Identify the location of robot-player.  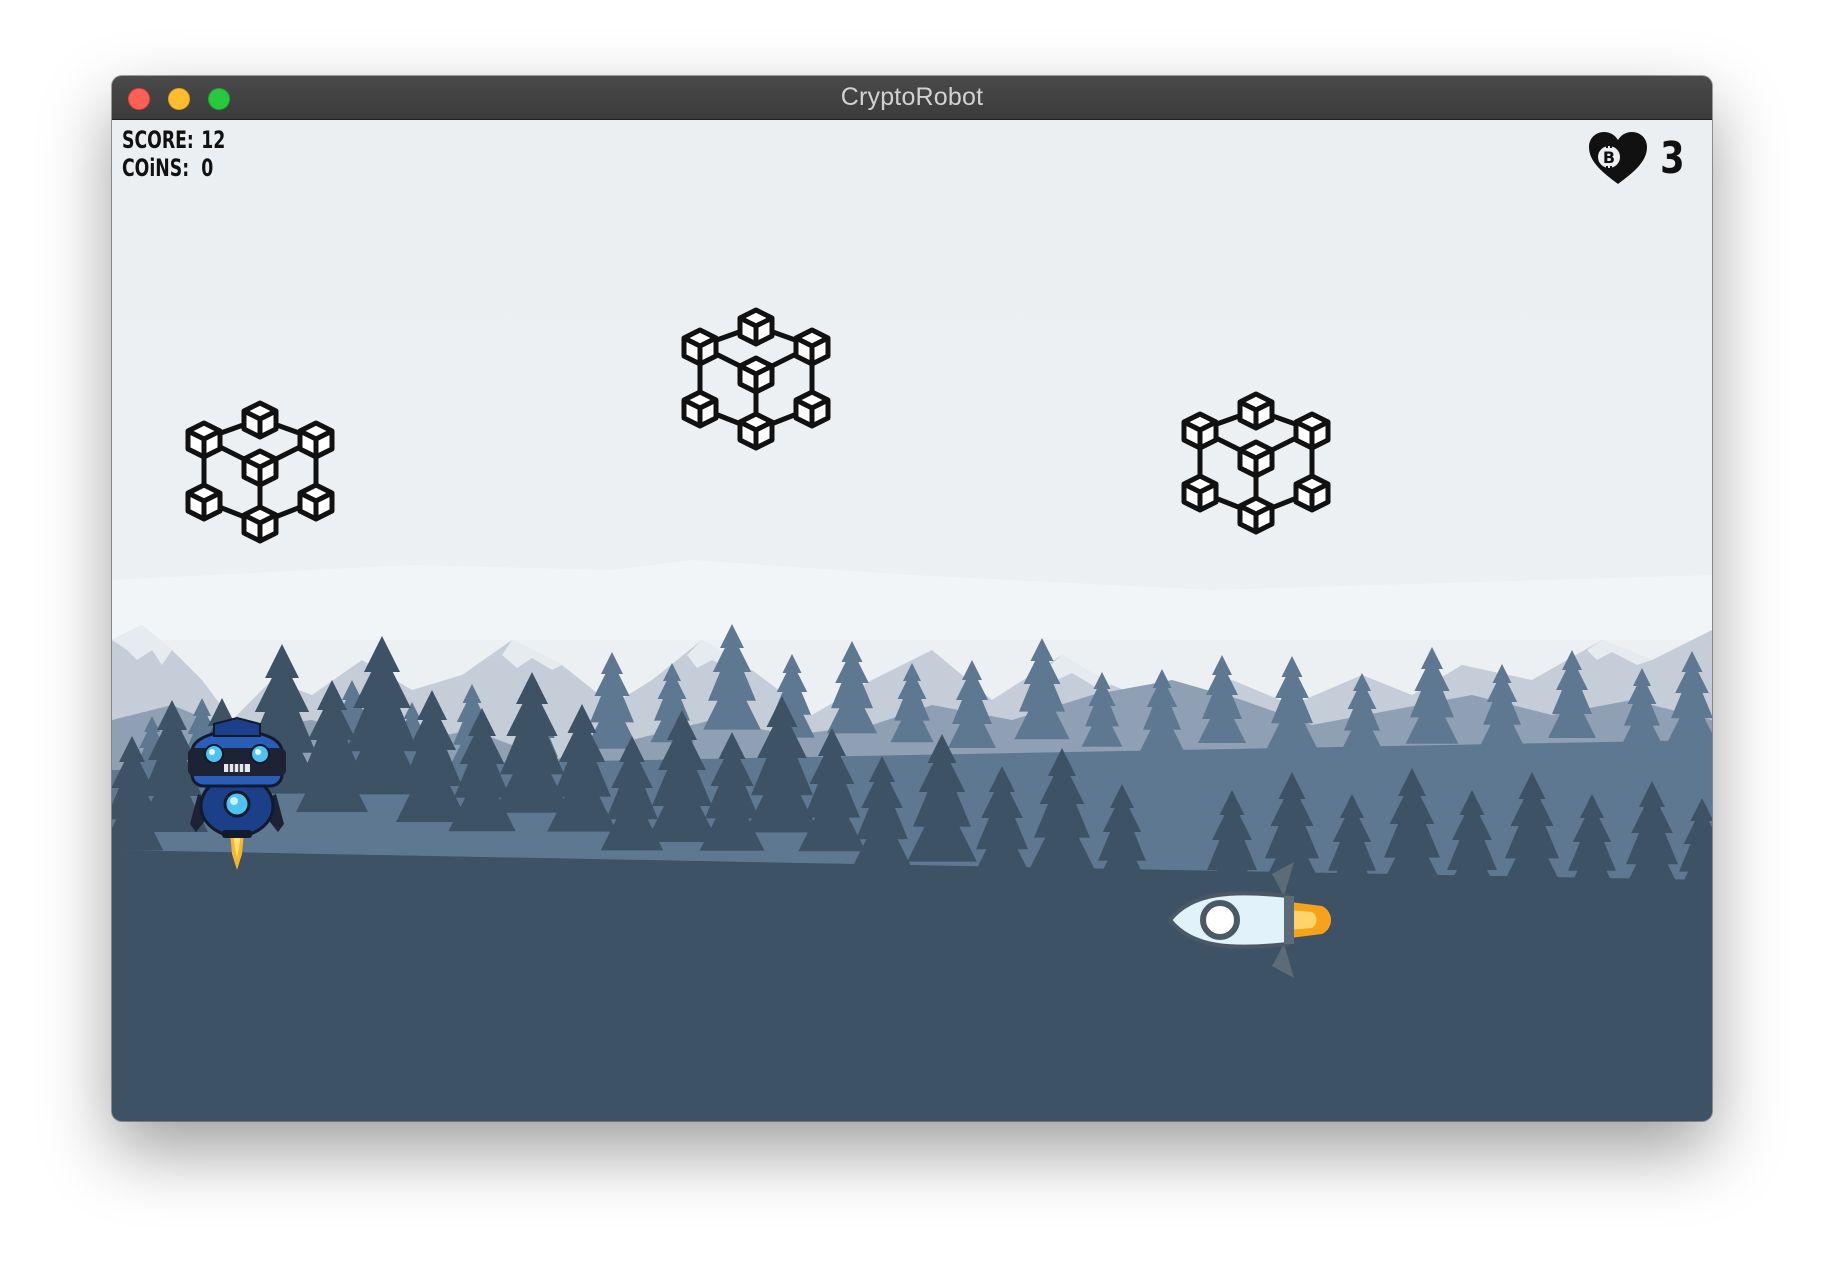
(237, 793).